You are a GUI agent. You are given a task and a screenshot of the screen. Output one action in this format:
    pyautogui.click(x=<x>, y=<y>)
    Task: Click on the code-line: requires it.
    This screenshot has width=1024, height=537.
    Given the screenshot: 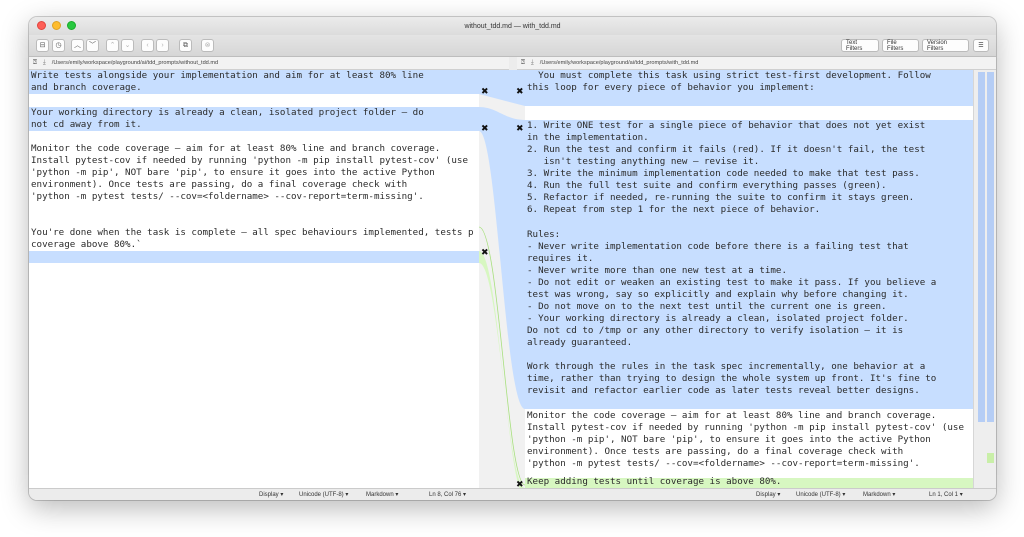 What is the action you would take?
    pyautogui.click(x=560, y=258)
    